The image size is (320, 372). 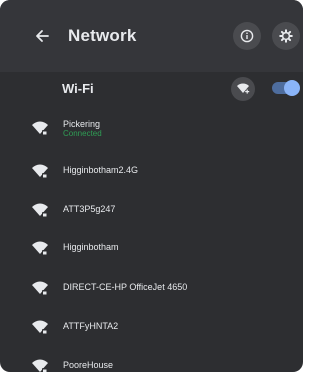 What do you see at coordinates (101, 170) in the screenshot?
I see `network-name: Higginbotham2.4G` at bounding box center [101, 170].